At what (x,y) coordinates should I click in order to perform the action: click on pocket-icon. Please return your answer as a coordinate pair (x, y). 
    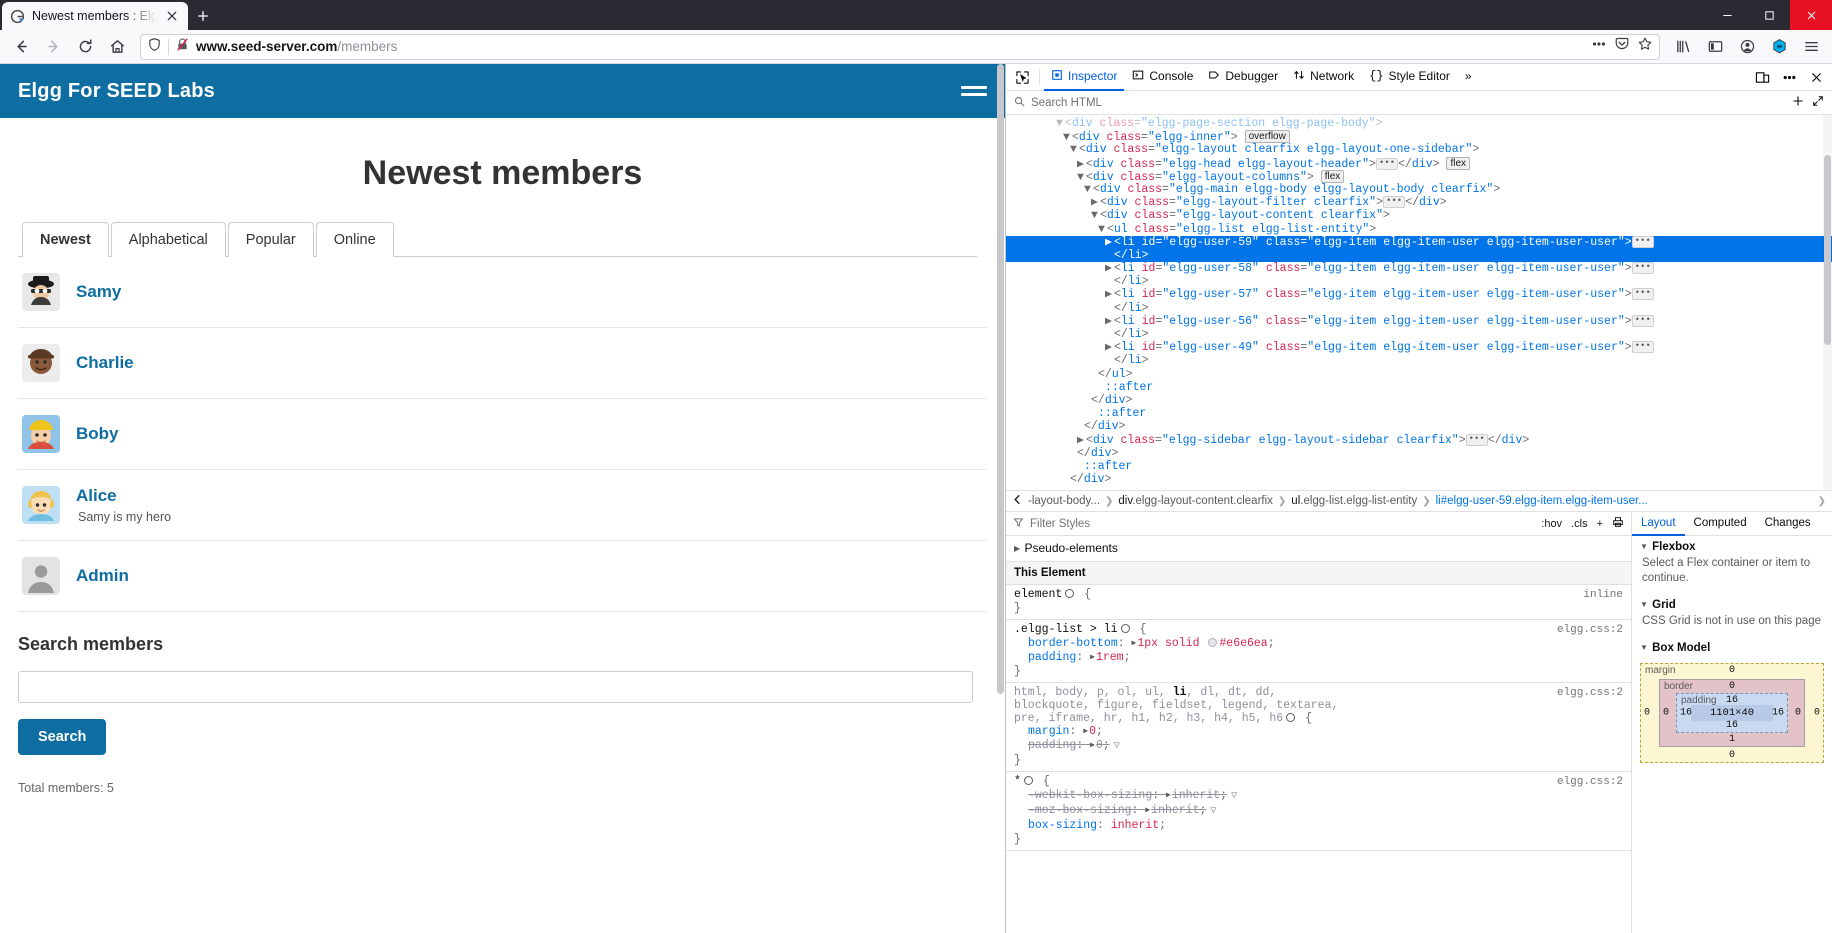
    Looking at the image, I should click on (1622, 46).